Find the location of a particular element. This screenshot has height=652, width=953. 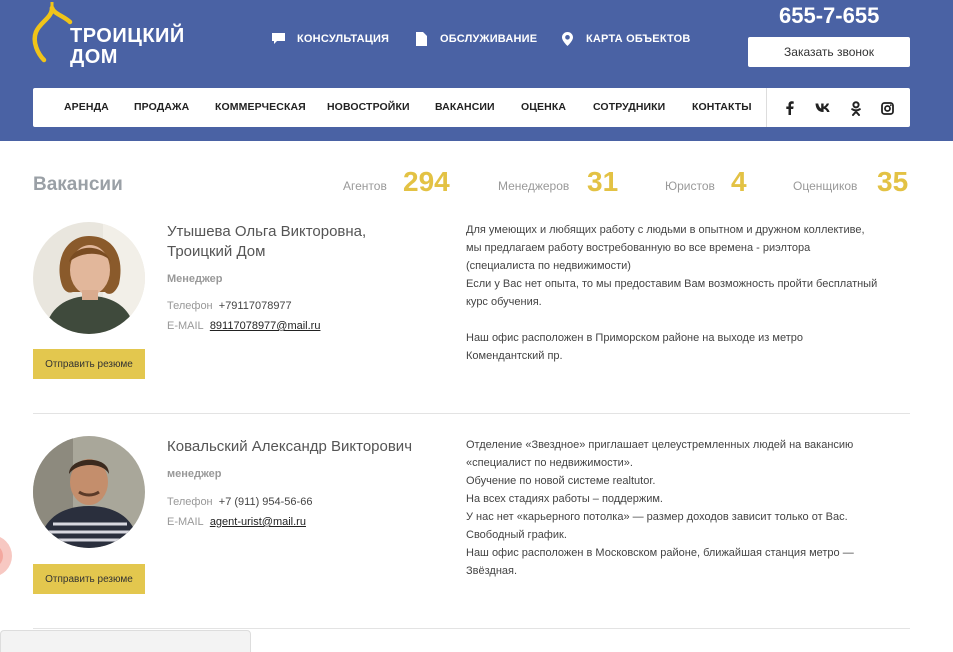

description-line: Обучение по новой системе realtutor. is located at coordinates (561, 481).